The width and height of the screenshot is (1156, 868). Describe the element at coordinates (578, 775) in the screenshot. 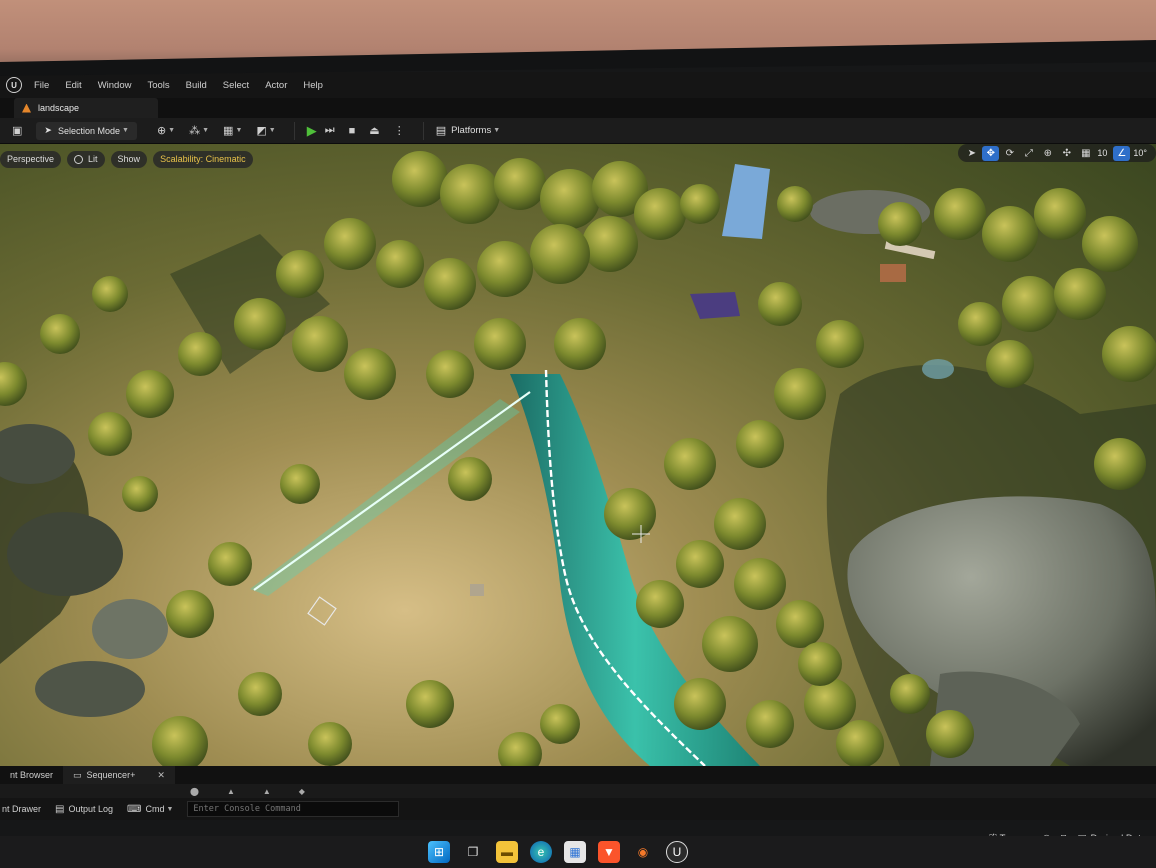

I see `bottom-tab-strip: nt Browser ▭ Sequencer+ ✕` at that location.